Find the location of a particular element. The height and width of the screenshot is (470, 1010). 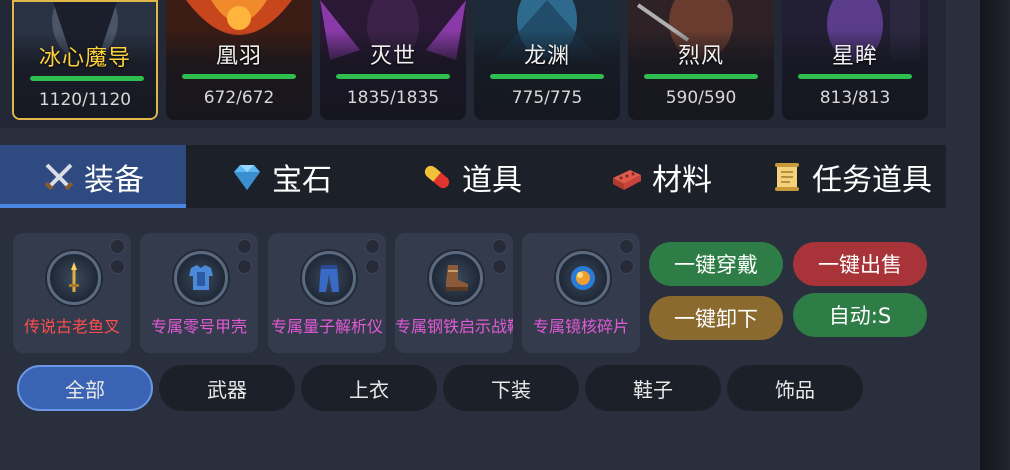

item-name: 专属零号甲壳 is located at coordinates (198, 326).